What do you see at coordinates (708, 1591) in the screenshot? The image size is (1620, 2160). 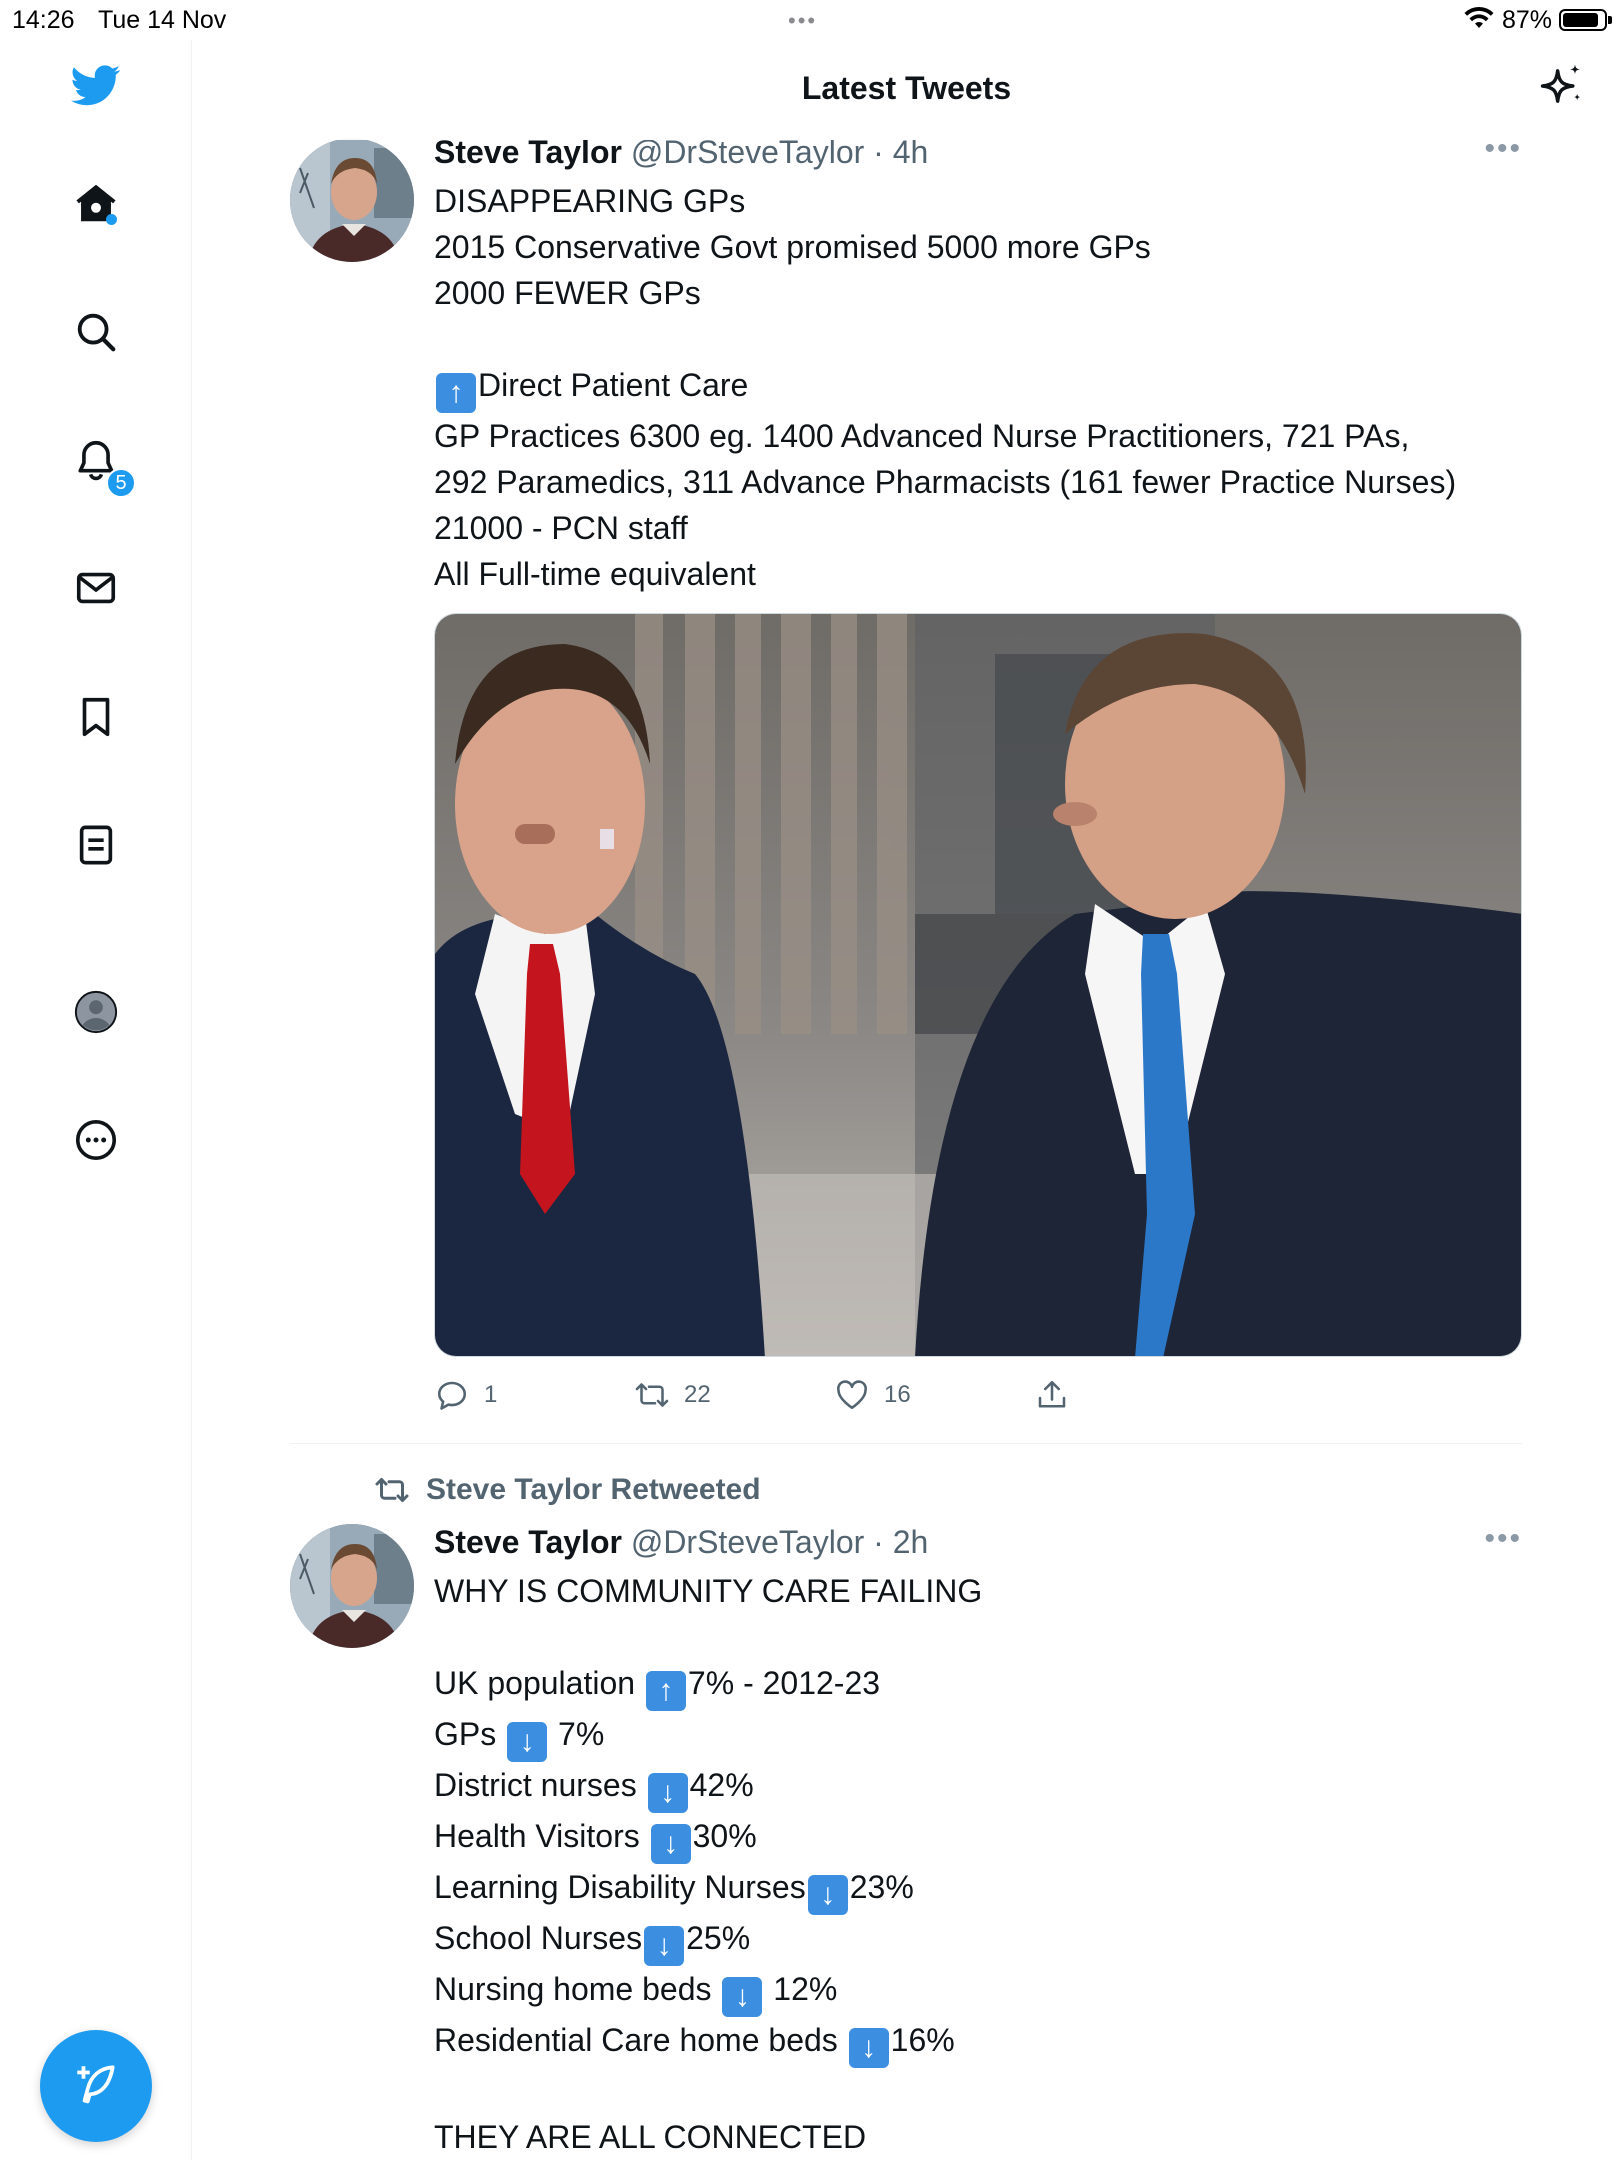 I see `tweet-text-value: WHY IS COMMUNITY CARE FAILING` at bounding box center [708, 1591].